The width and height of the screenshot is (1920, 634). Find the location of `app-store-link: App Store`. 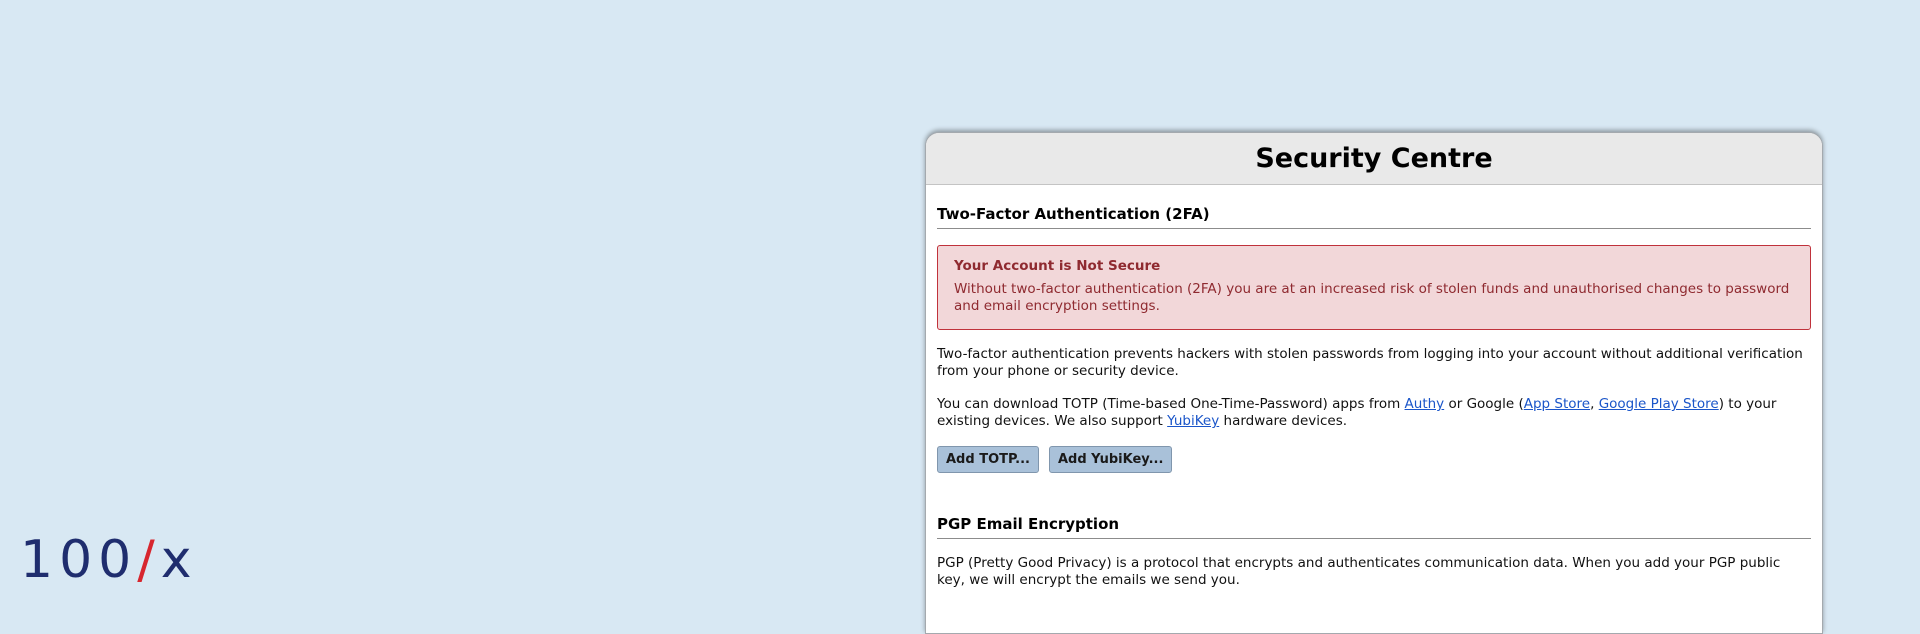

app-store-link: App Store is located at coordinates (1557, 404).